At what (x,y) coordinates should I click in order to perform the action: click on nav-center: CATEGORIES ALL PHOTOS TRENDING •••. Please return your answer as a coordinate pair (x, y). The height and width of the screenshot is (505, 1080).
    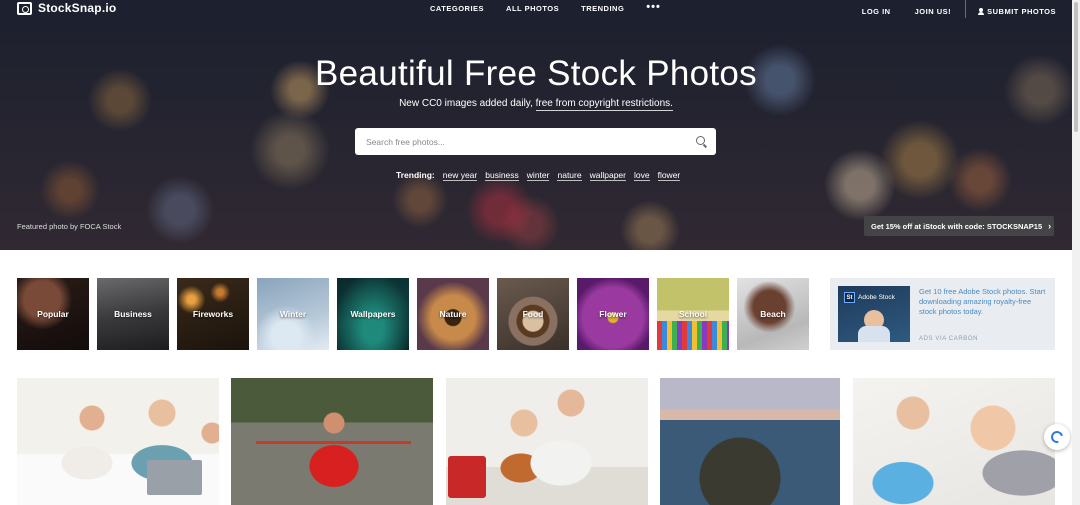
    Looking at the image, I should click on (545, 8).